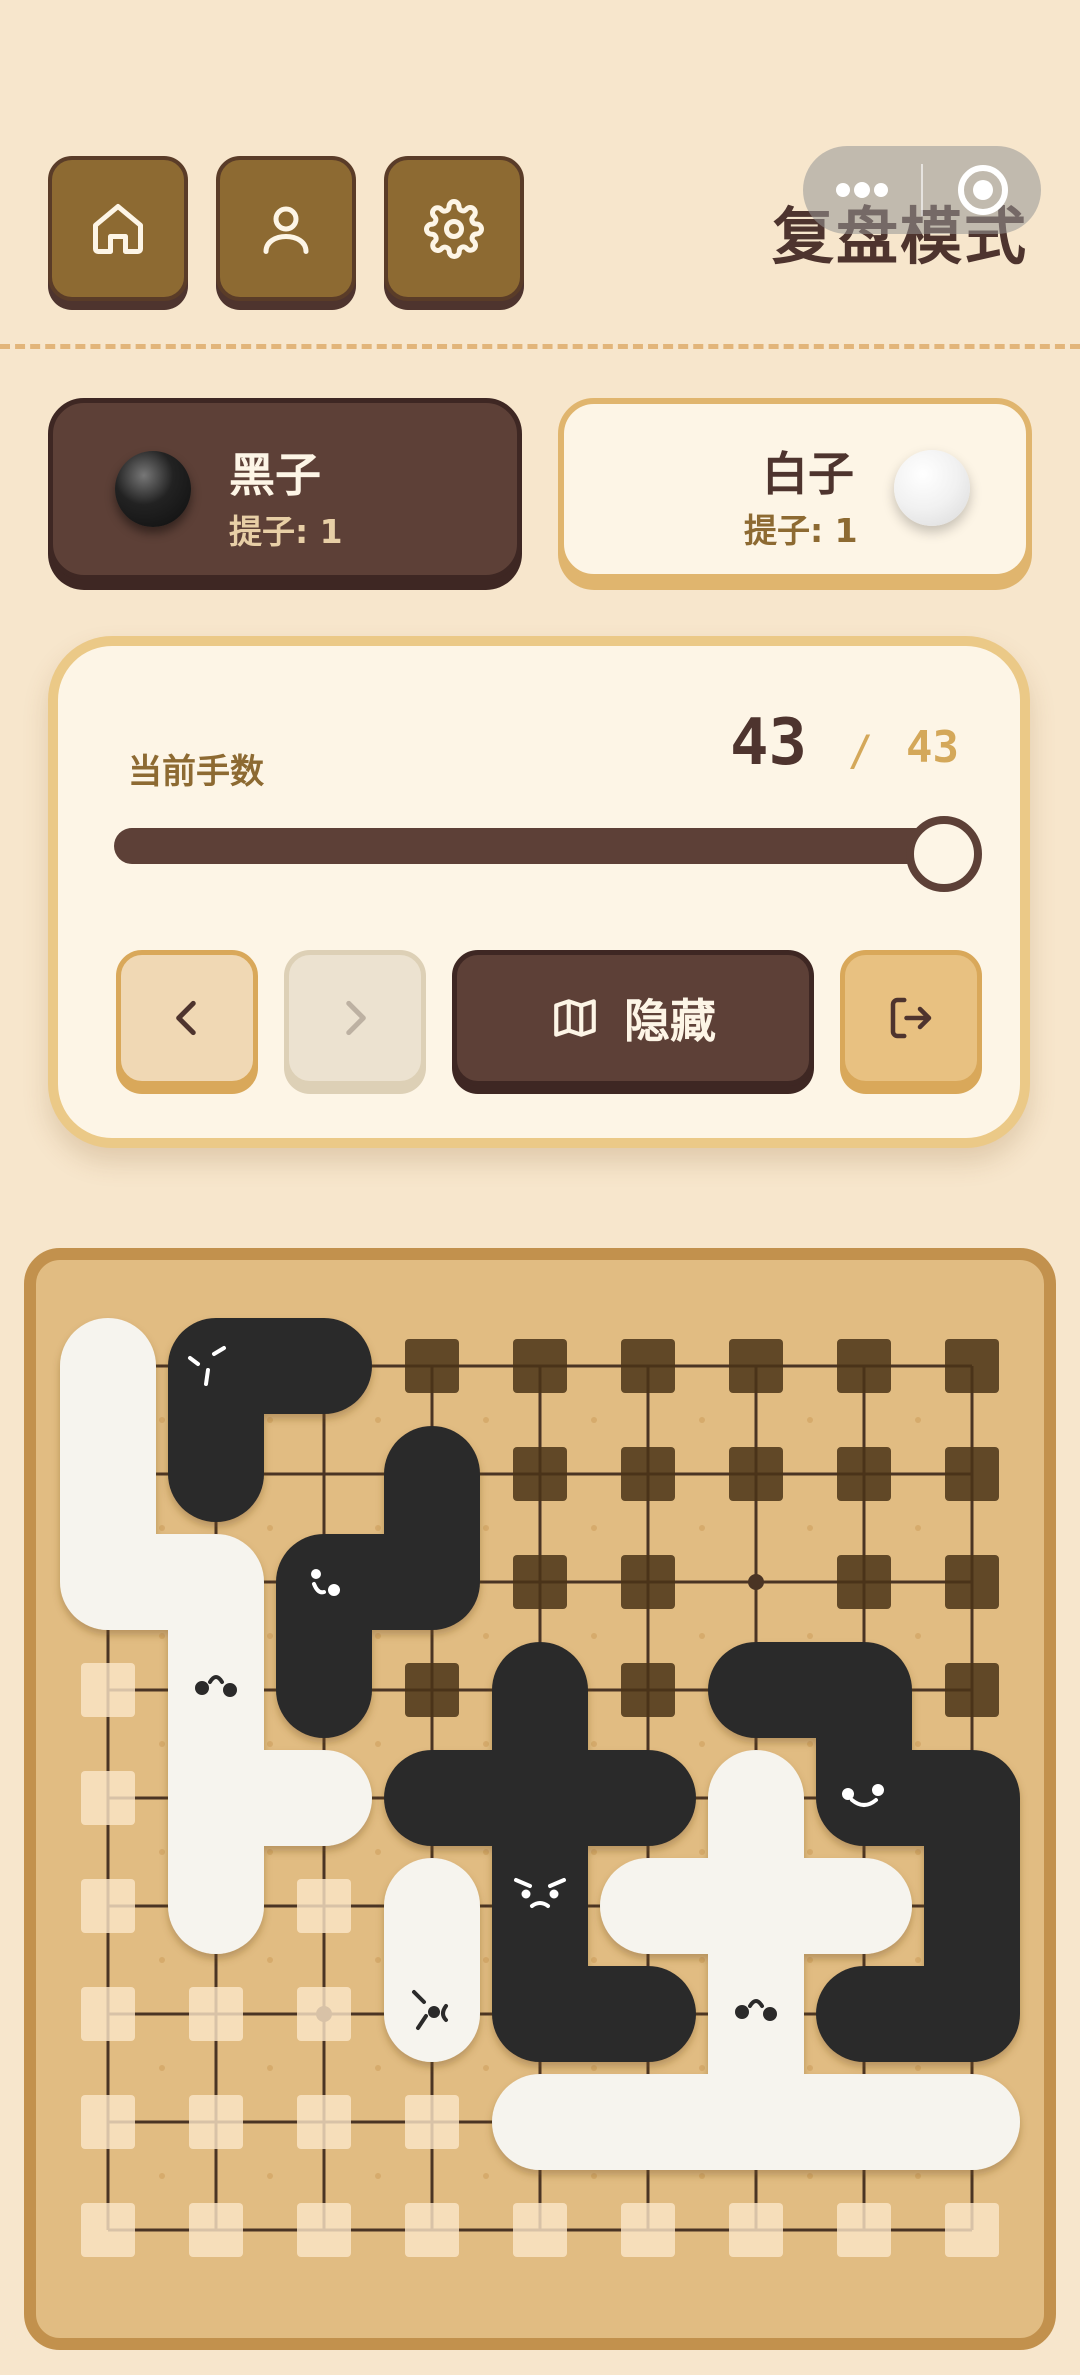  Describe the element at coordinates (932, 747) in the screenshot. I see `total-move-number: 43` at that location.